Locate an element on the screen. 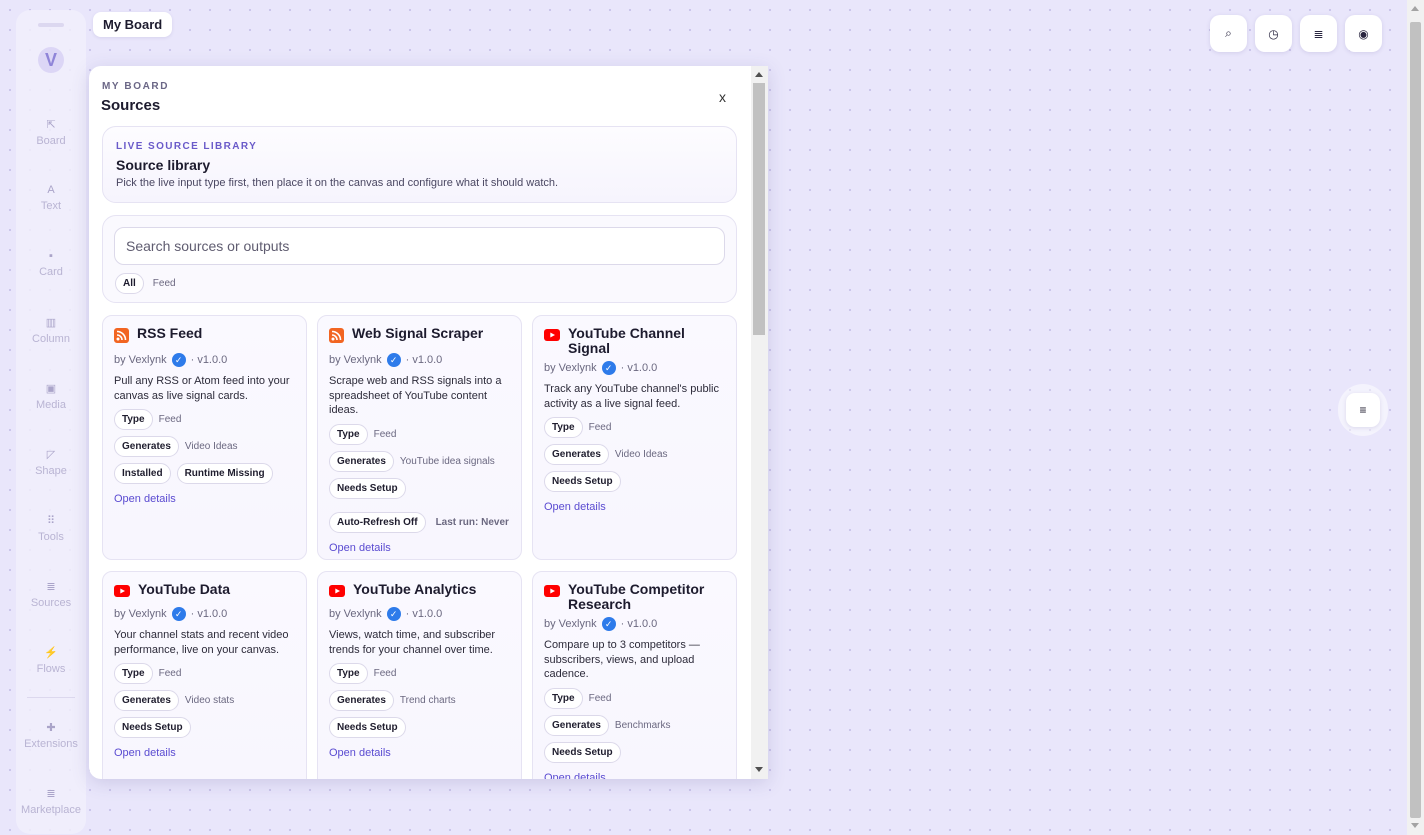 This screenshot has width=1424, height=835. rail-divider is located at coordinates (51, 697).